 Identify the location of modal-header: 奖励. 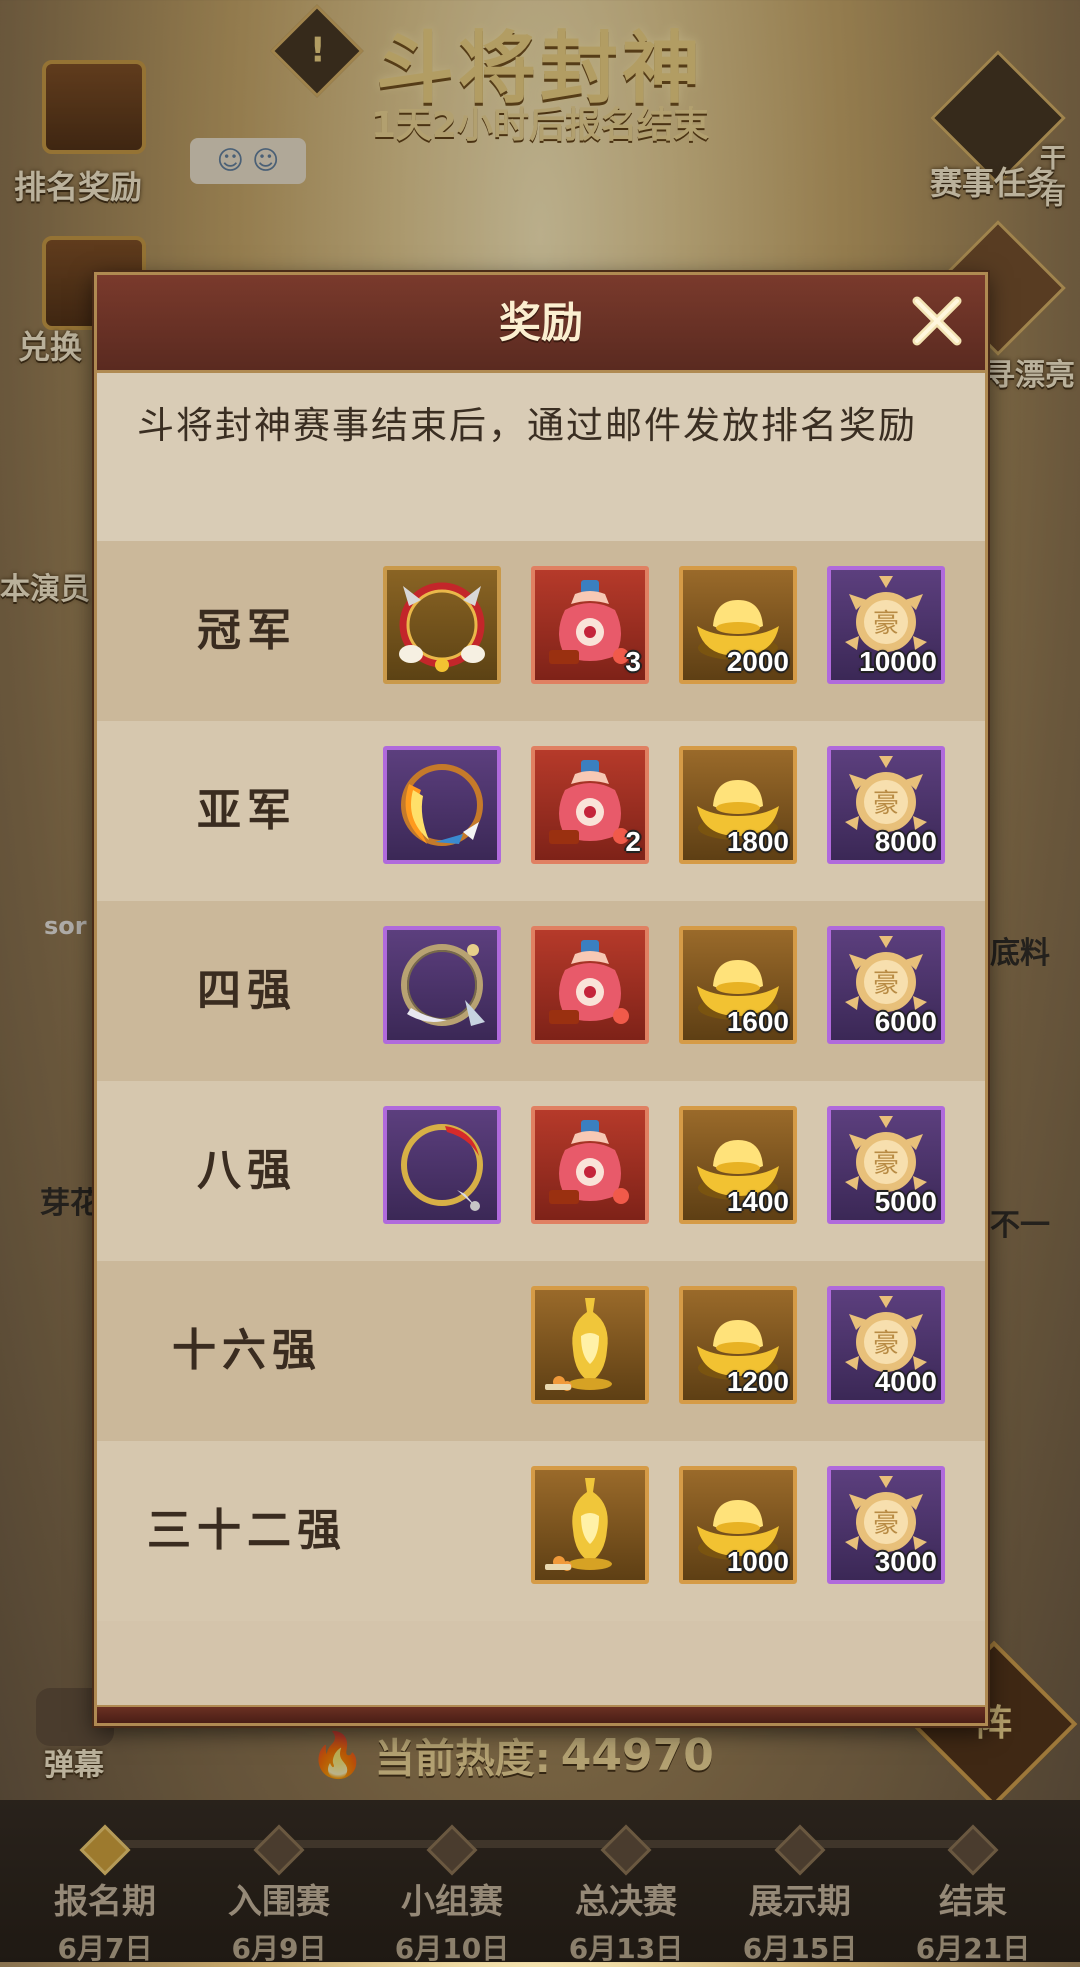
(541, 324).